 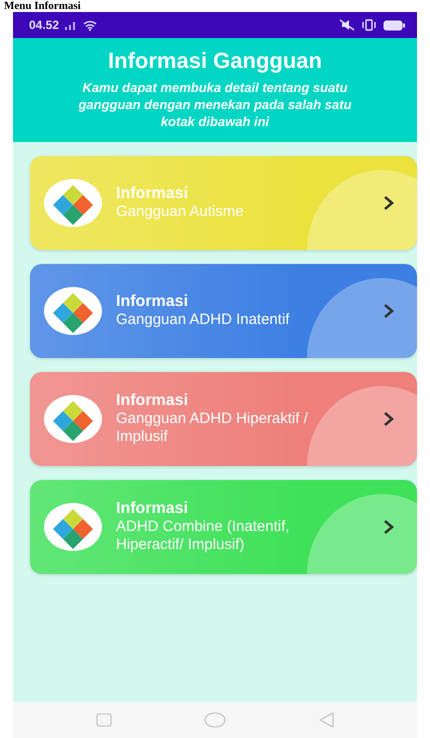 I want to click on card-subtitle: Gangguan ADHD Inatentif, so click(x=203, y=320).